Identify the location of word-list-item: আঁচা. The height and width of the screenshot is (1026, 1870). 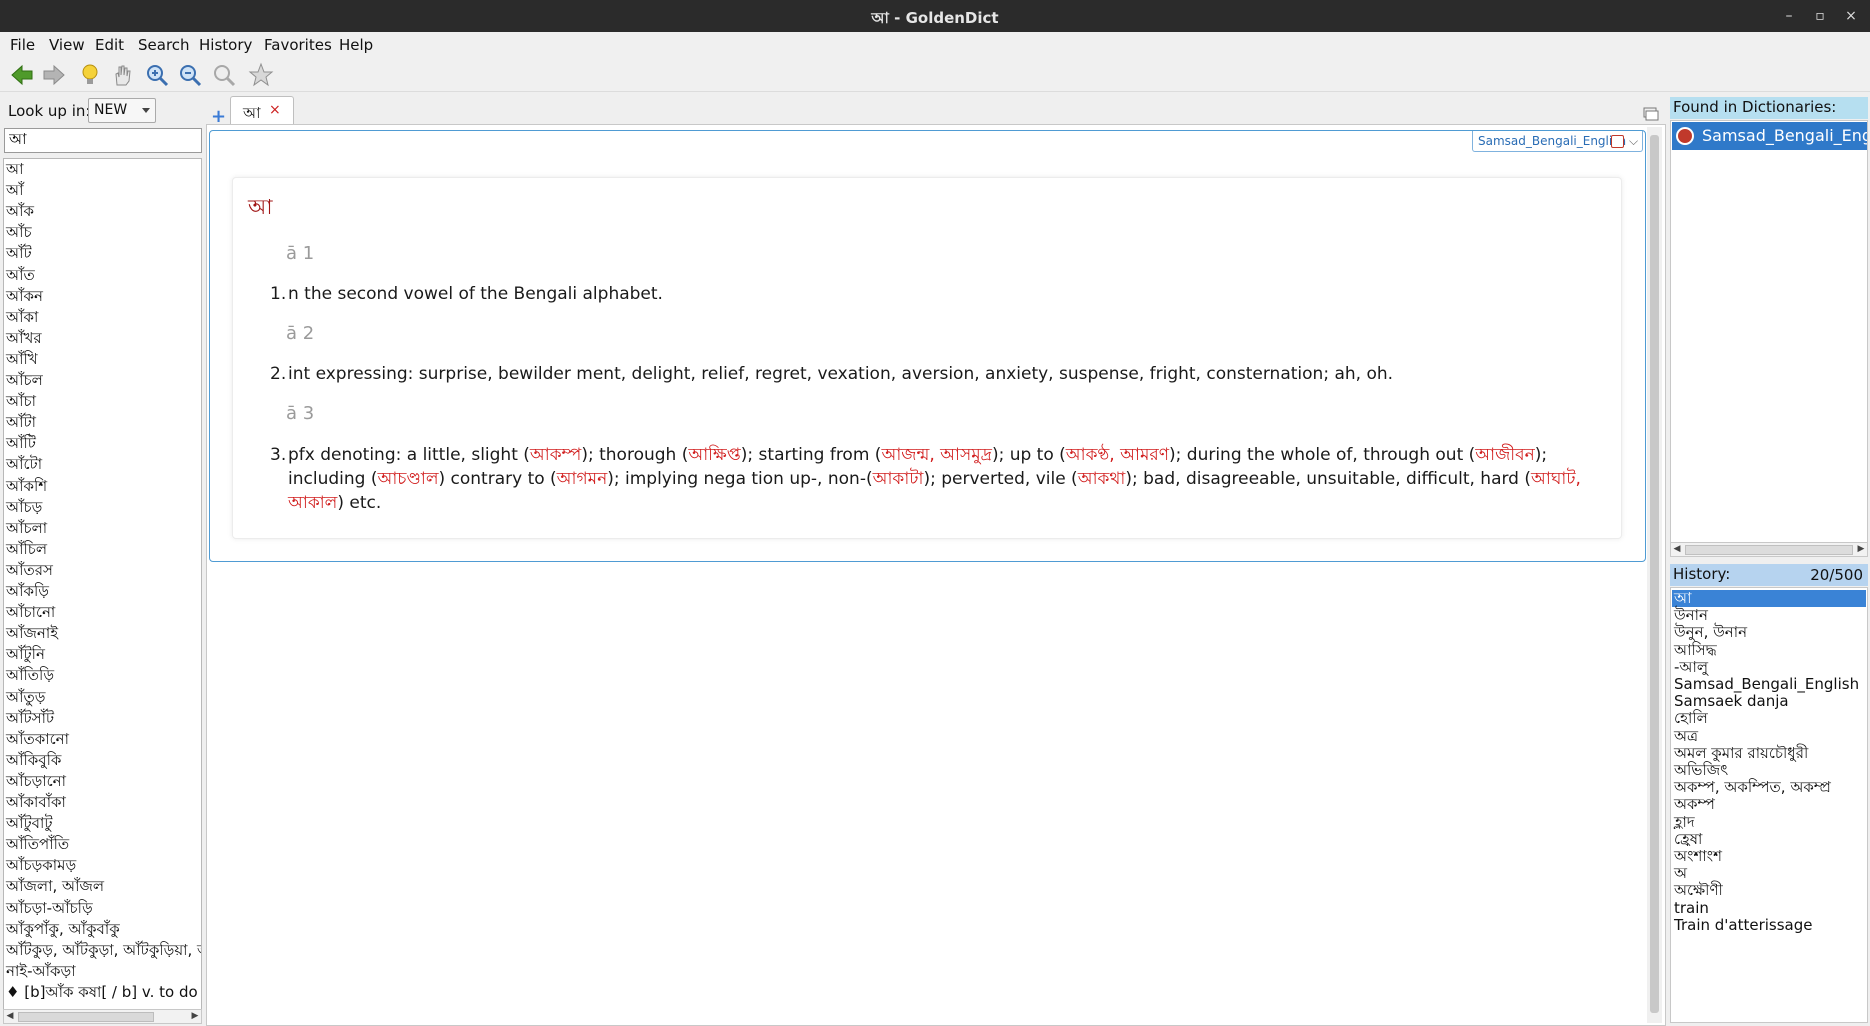
(21, 401).